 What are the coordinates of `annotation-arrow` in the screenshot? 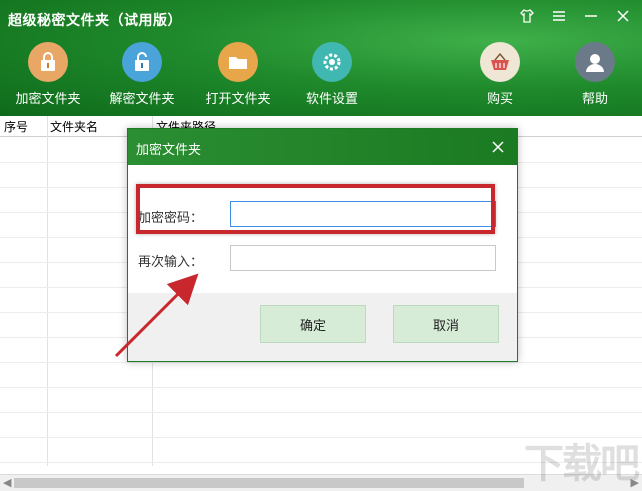 It's located at (156, 315).